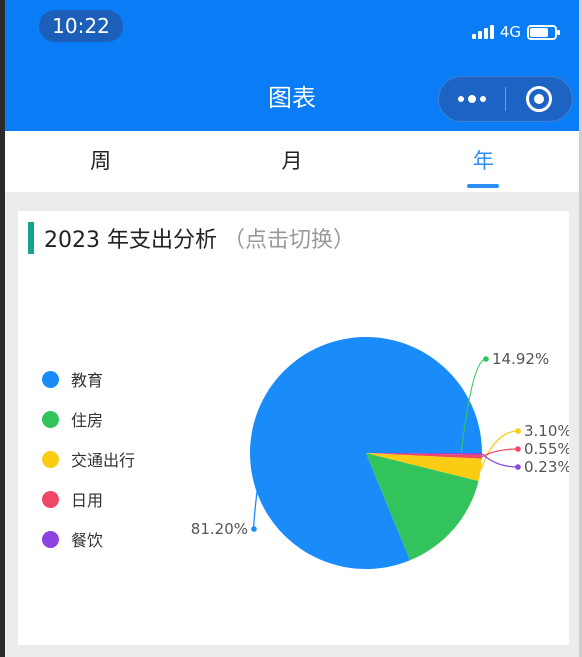 The image size is (582, 657). Describe the element at coordinates (546, 431) in the screenshot. I see `data-label-transport: 3.10%` at that location.